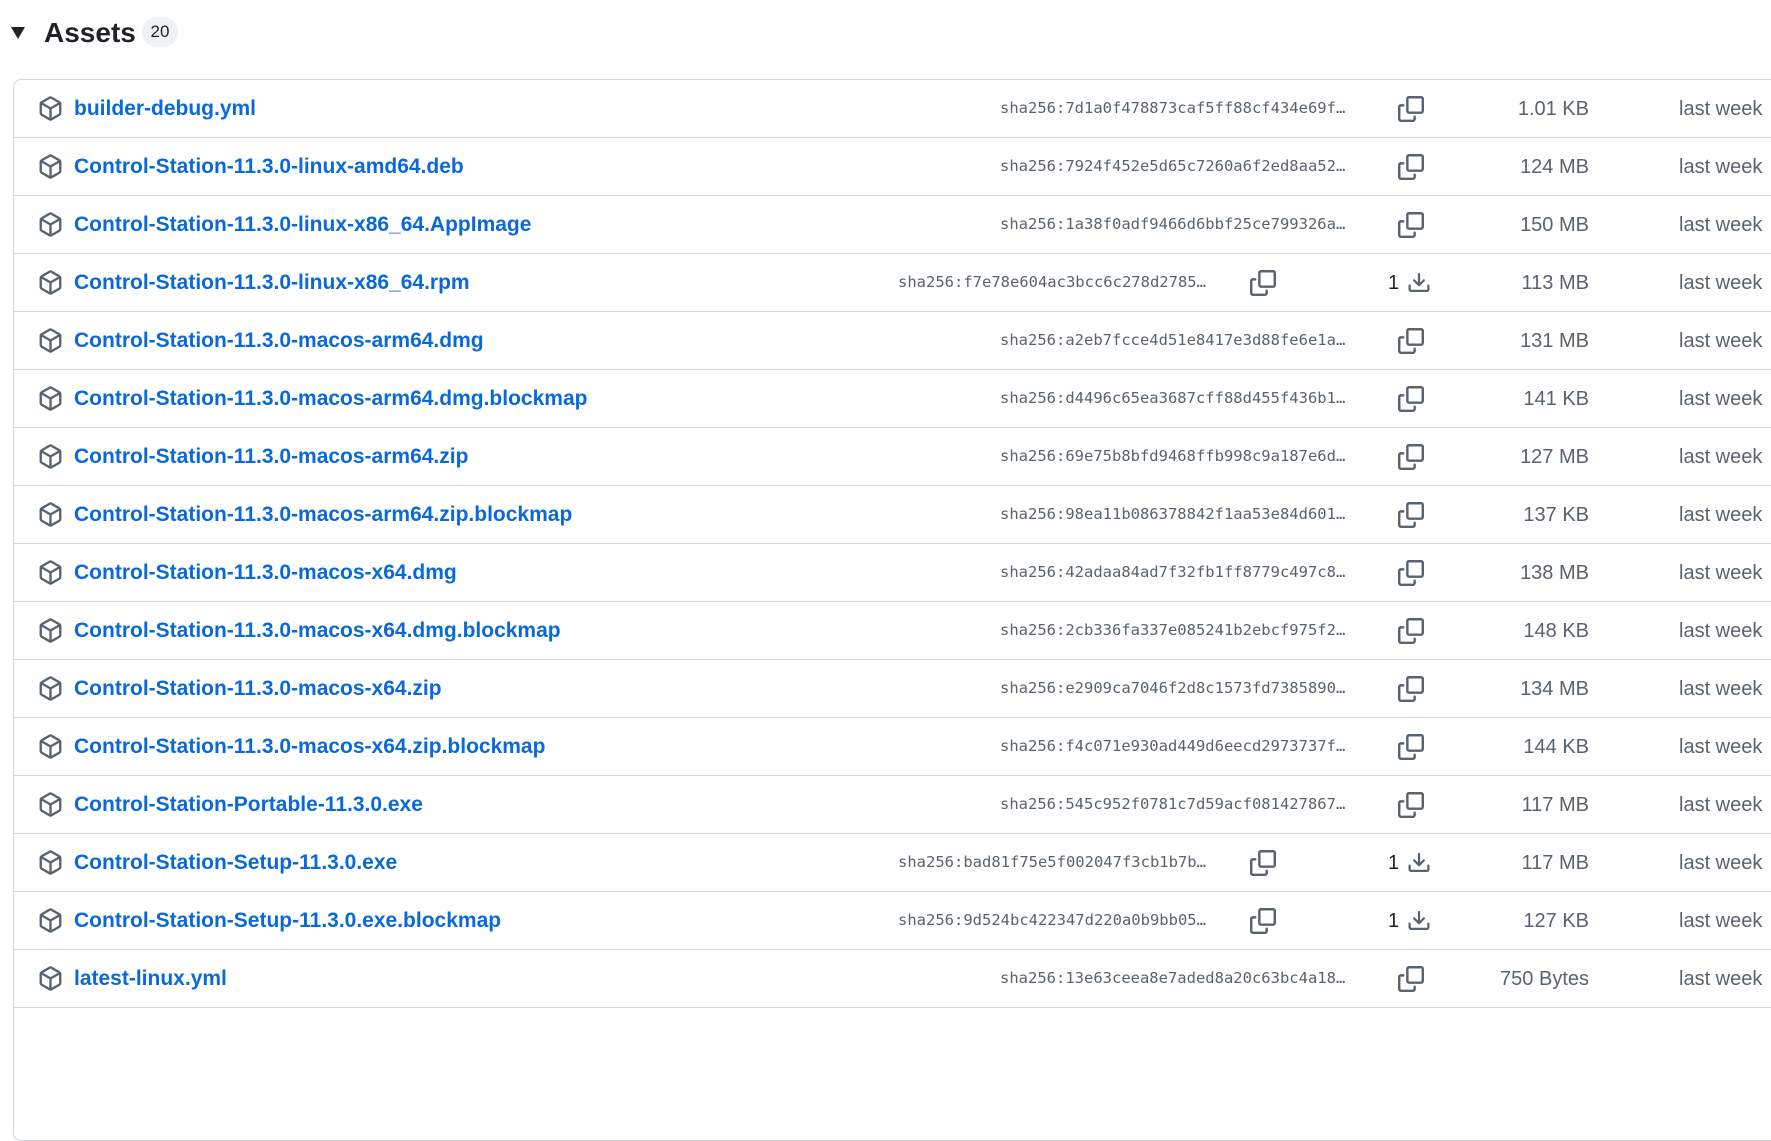 This screenshot has height=1141, width=1771. I want to click on asset-size: 150 MB, so click(1554, 225).